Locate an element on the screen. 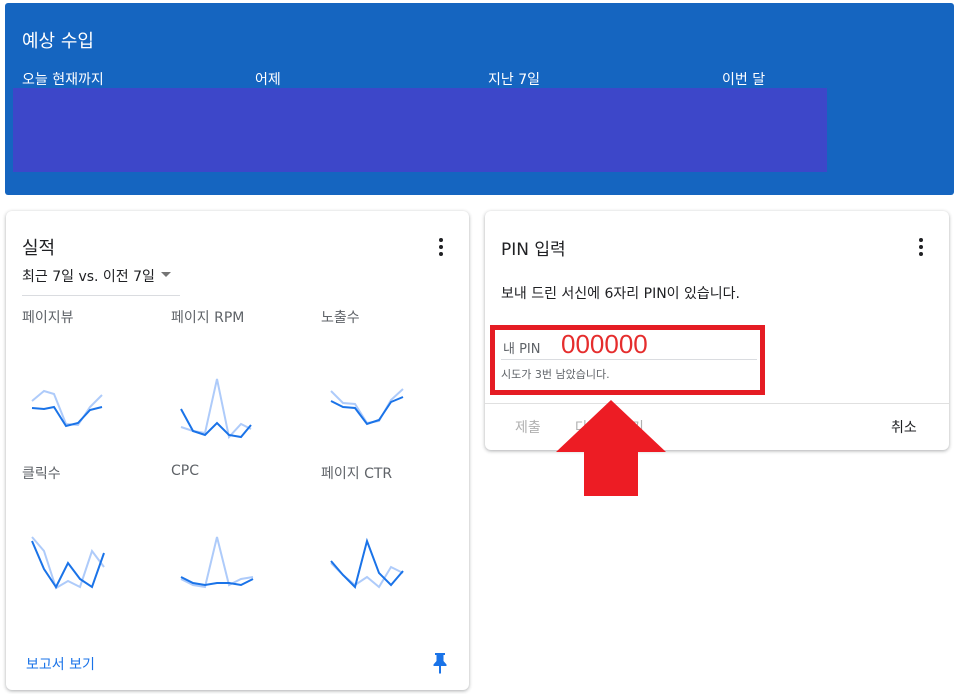  metric-page-ctr: 페이지 CTR is located at coordinates (391, 538).